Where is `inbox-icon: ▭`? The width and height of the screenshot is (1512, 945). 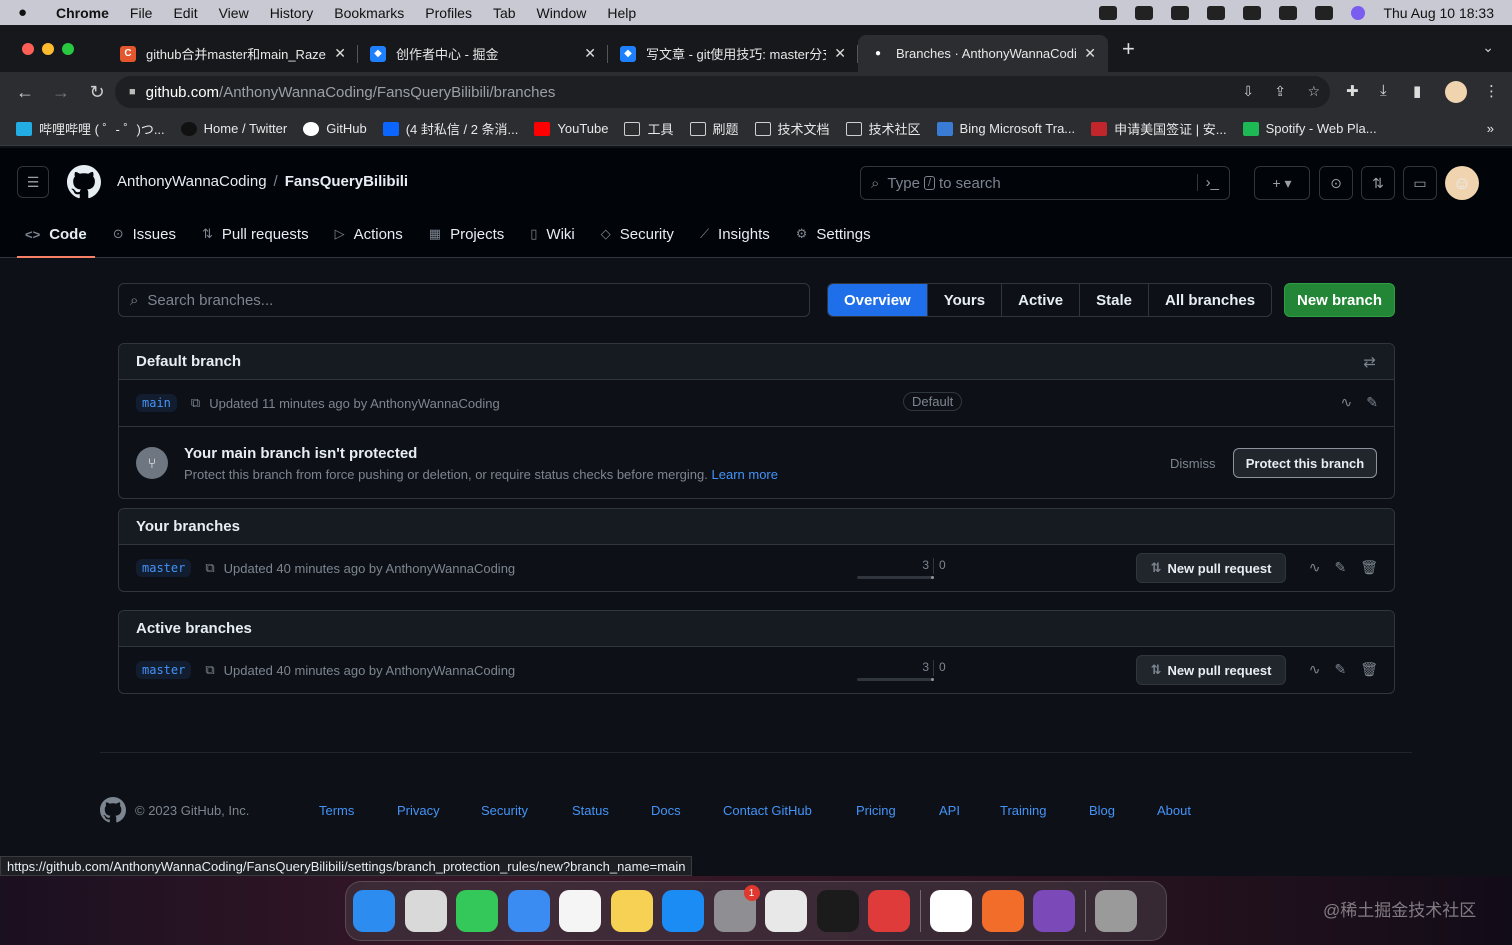 inbox-icon: ▭ is located at coordinates (1420, 183).